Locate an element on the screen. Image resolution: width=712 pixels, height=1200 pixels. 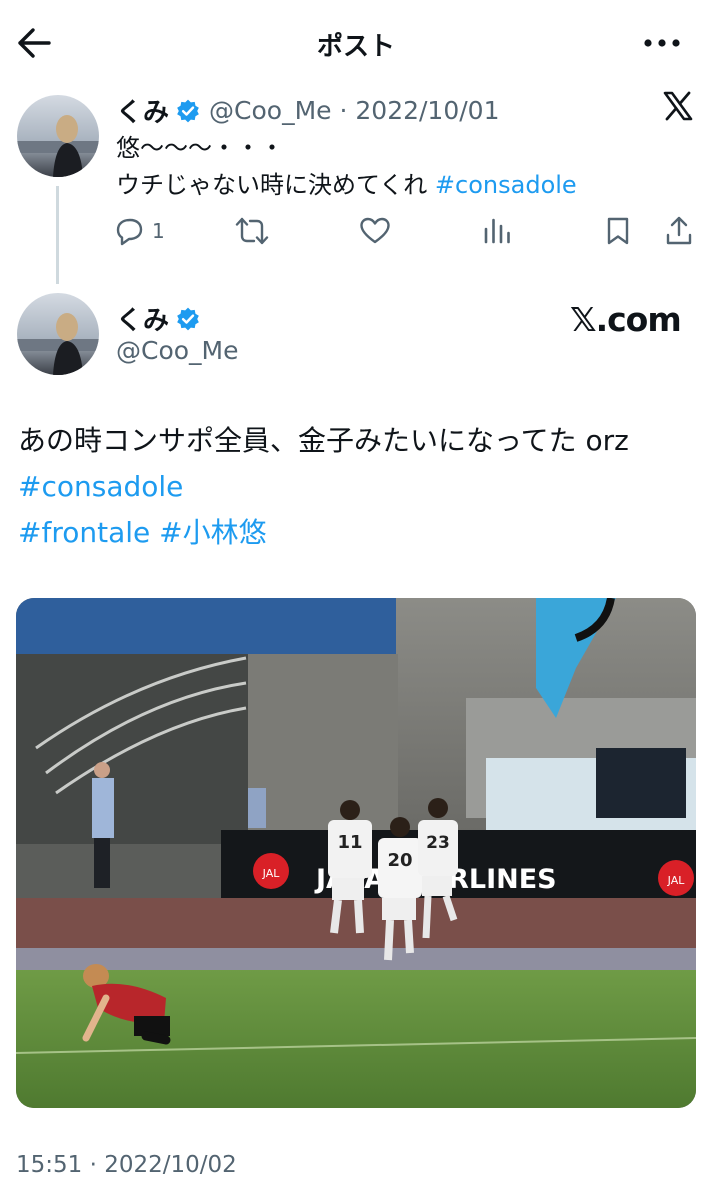
reply-avatar is located at coordinates (58, 136).